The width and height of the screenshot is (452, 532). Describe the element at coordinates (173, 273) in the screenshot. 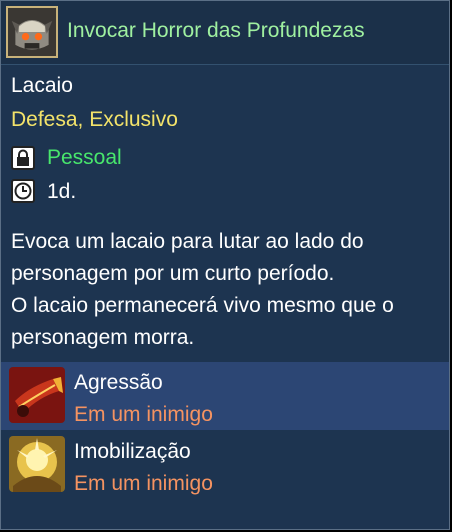

I see `description-line: personagem por um curto período.` at that location.